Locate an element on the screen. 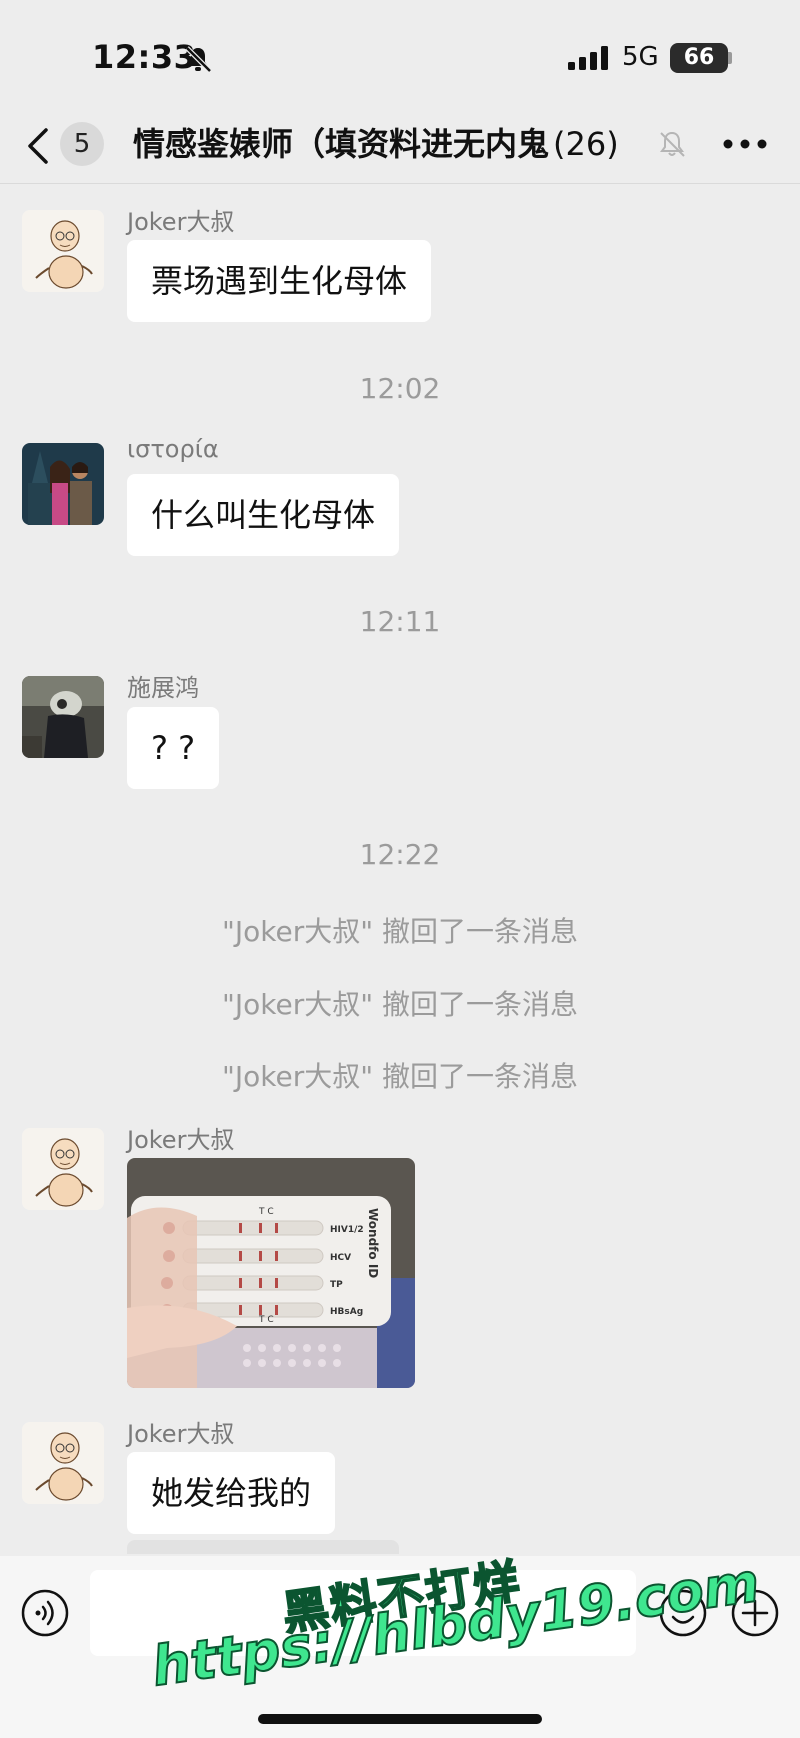 This screenshot has height=1738, width=800. image-label-hiv: HIV1/2 is located at coordinates (347, 1230).